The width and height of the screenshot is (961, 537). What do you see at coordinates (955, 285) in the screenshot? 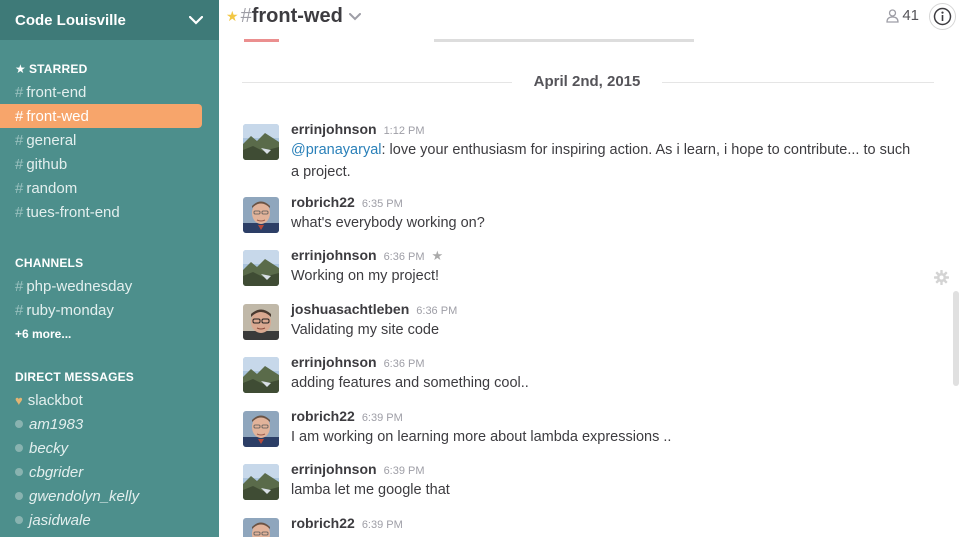
I see `scrollbar` at bounding box center [955, 285].